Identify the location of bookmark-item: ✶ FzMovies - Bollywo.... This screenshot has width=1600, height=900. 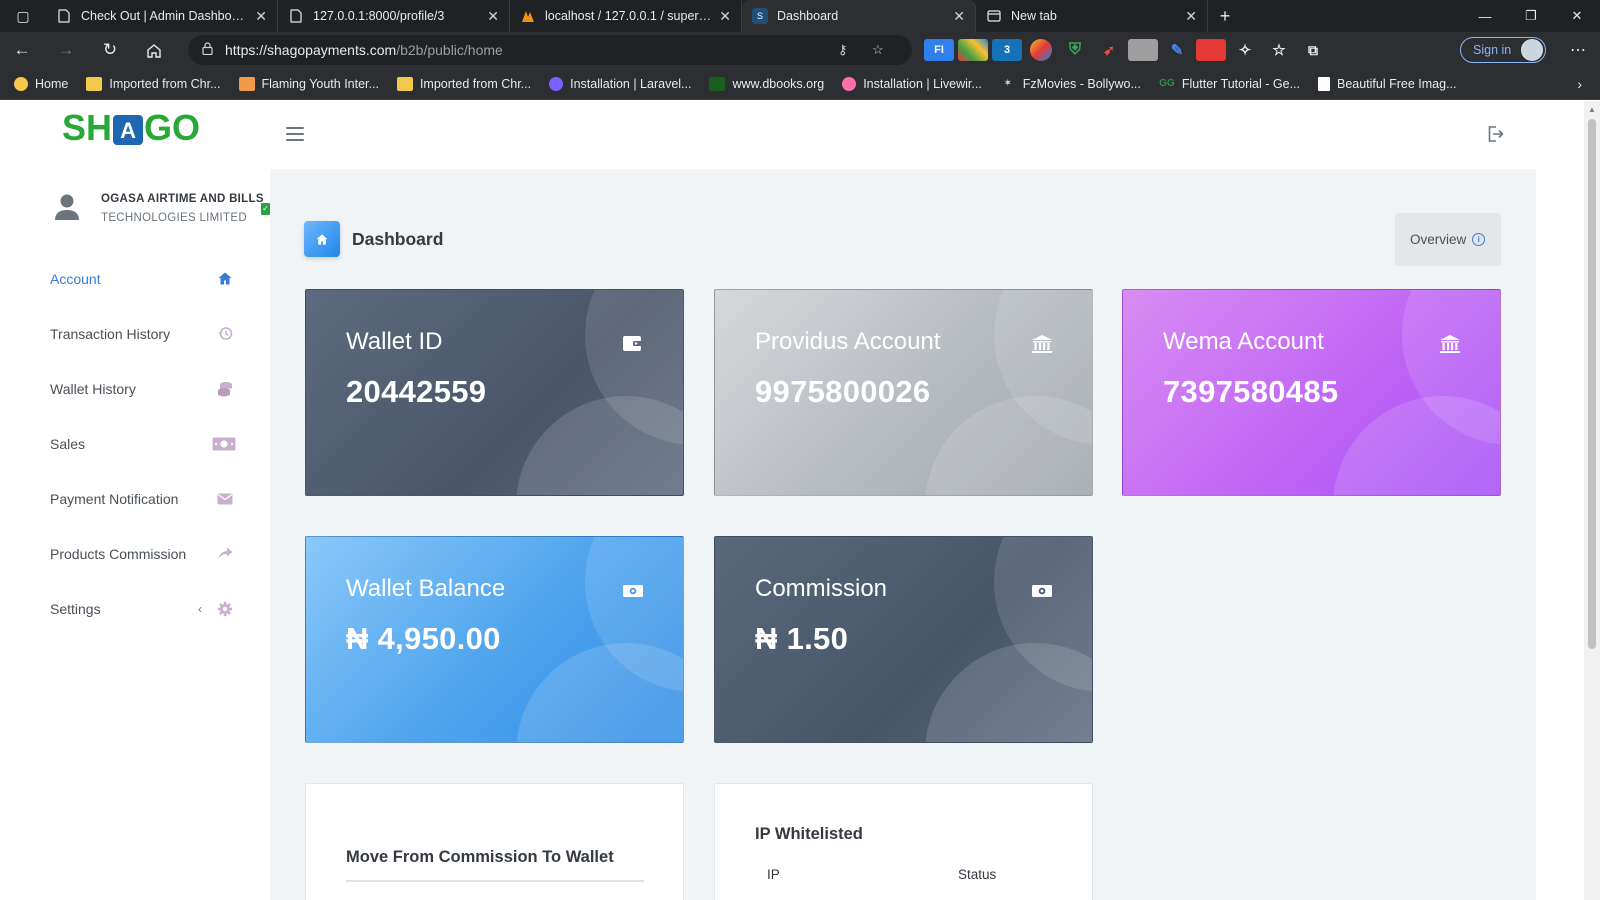
(1070, 84).